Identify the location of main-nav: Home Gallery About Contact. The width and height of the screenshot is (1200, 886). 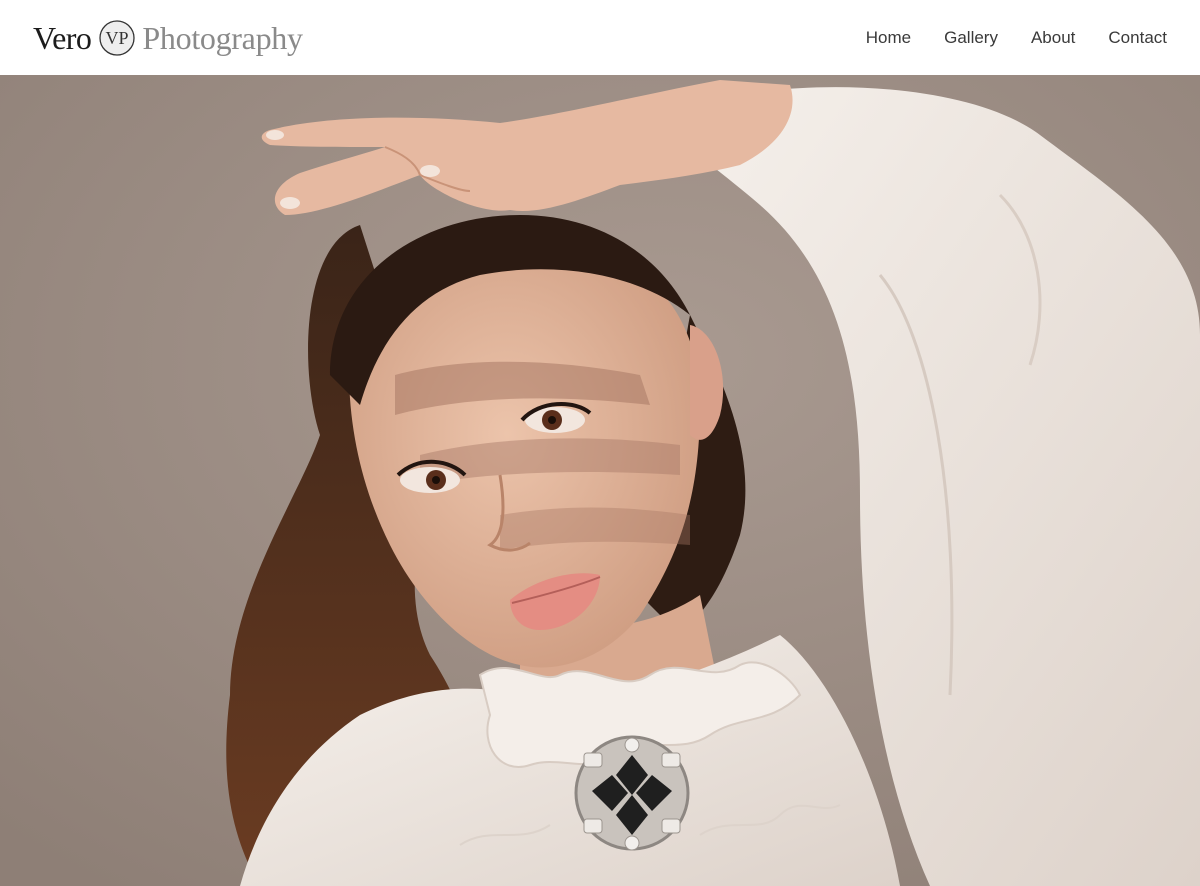
(1000, 37).